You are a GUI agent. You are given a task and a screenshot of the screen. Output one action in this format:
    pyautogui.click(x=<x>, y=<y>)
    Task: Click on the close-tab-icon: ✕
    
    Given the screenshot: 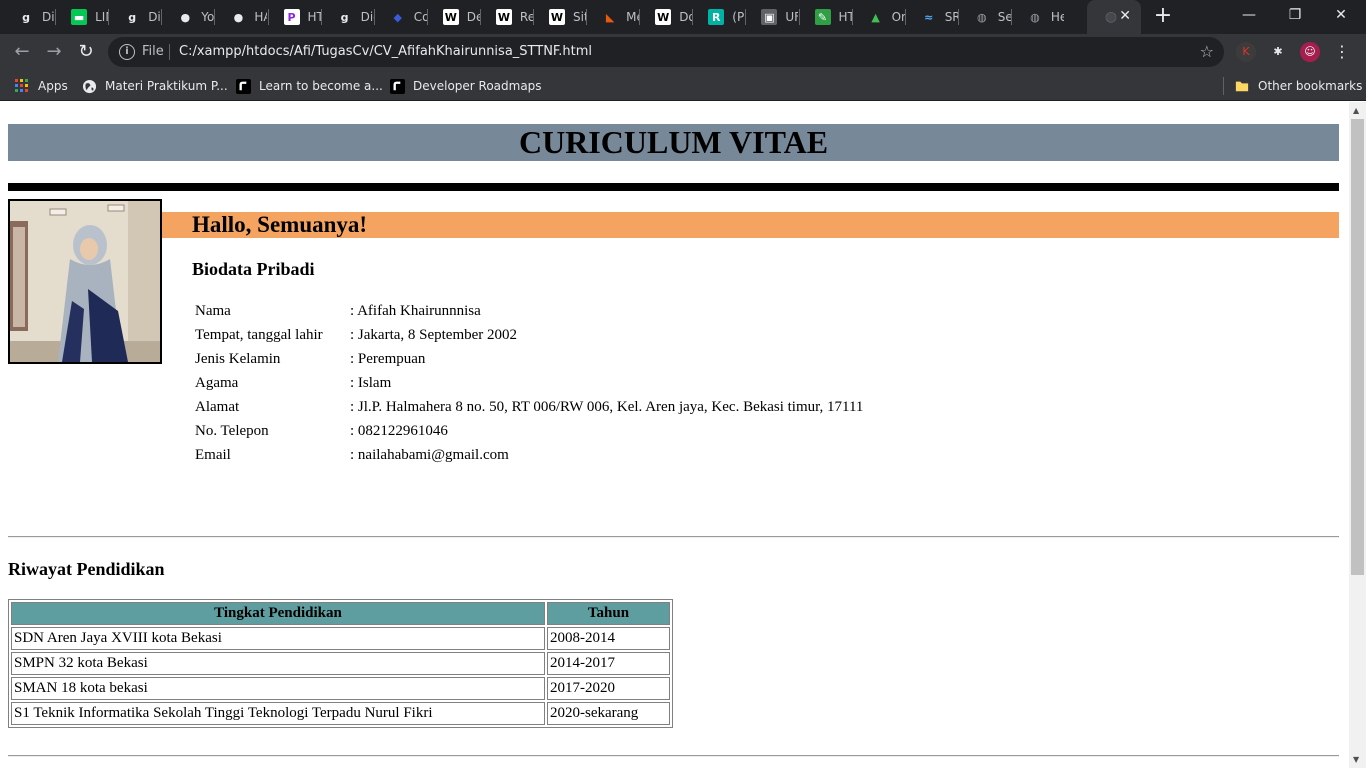 What is the action you would take?
    pyautogui.click(x=1125, y=16)
    